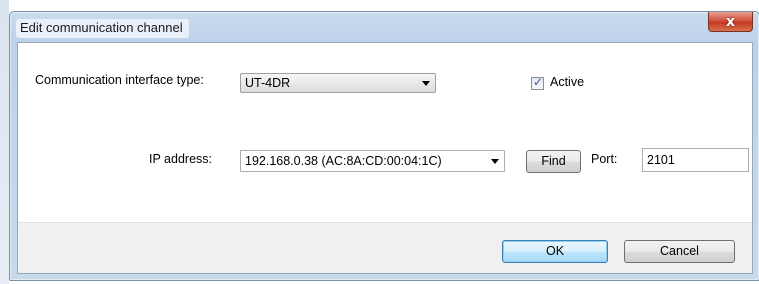 This screenshot has width=759, height=284. I want to click on interface-type-label: Communication interface type:, so click(119, 80).